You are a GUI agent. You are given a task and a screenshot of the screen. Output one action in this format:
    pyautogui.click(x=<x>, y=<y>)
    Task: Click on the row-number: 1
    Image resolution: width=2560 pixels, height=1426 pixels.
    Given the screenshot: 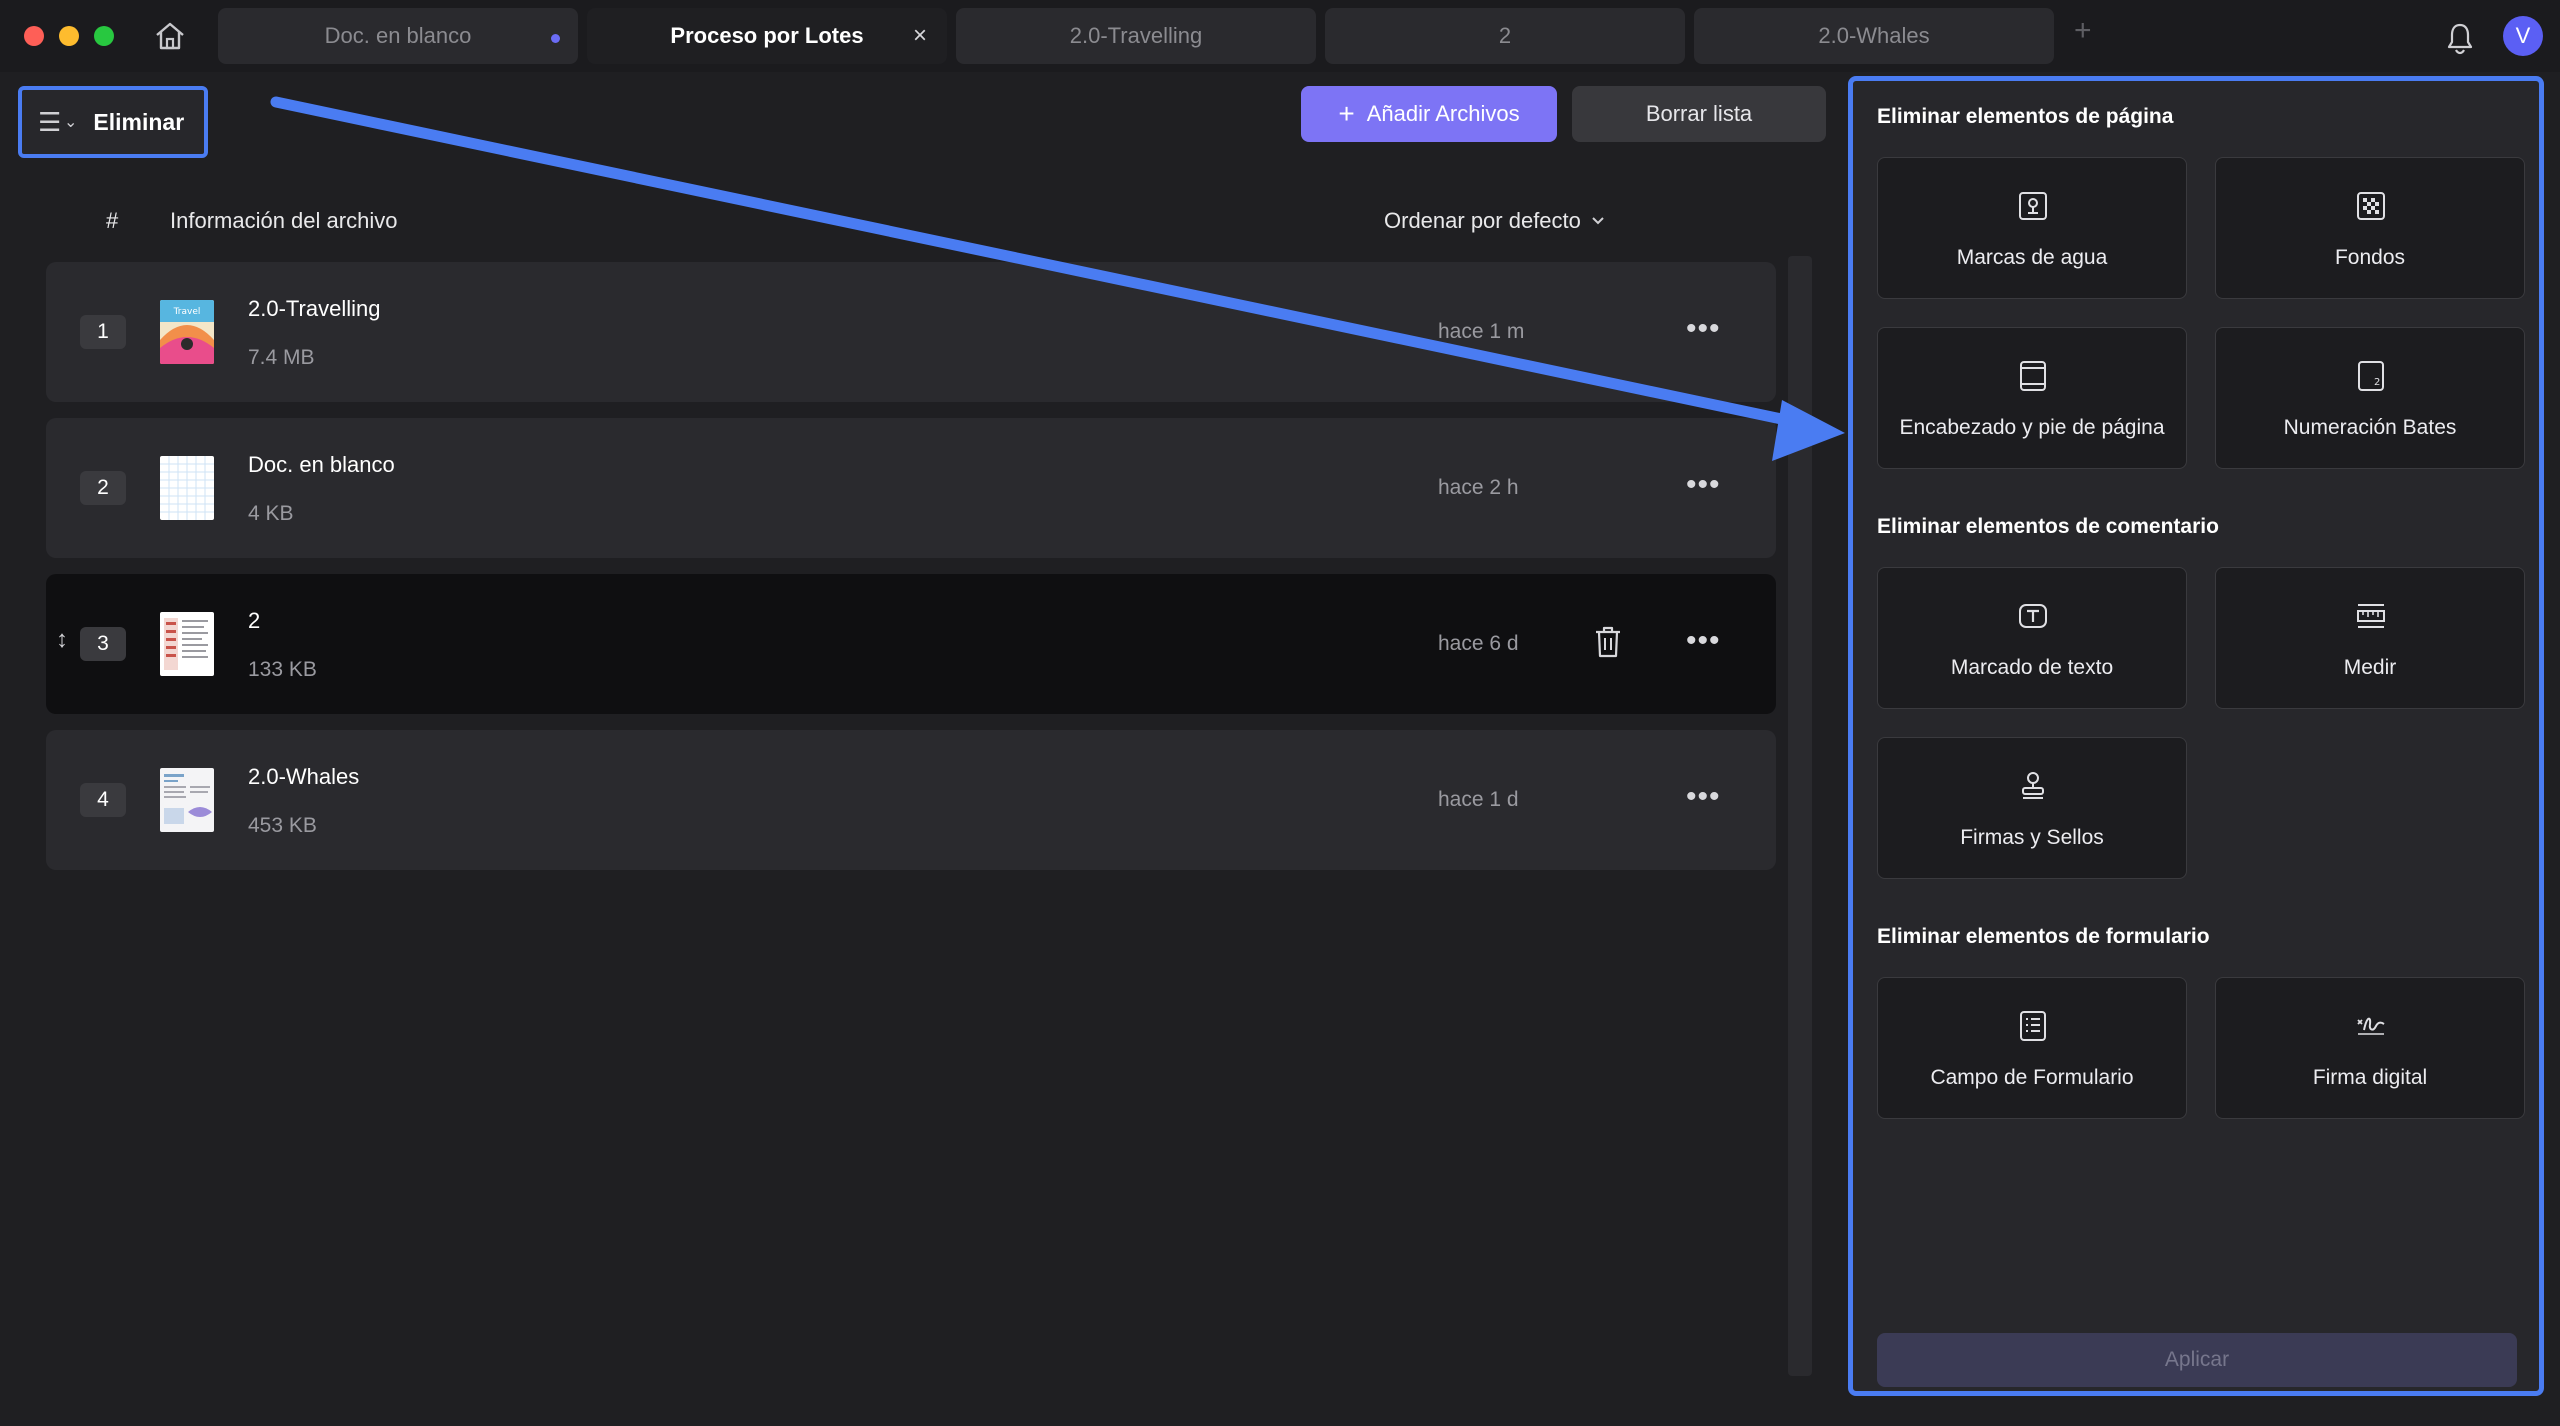 What is the action you would take?
    pyautogui.click(x=103, y=332)
    